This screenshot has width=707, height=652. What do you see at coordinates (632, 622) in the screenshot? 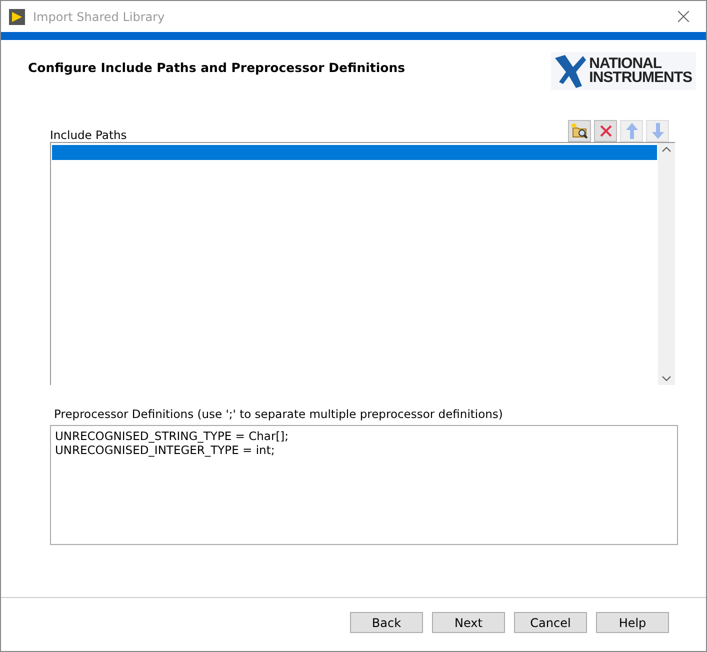
I see `dialog-button: Help` at bounding box center [632, 622].